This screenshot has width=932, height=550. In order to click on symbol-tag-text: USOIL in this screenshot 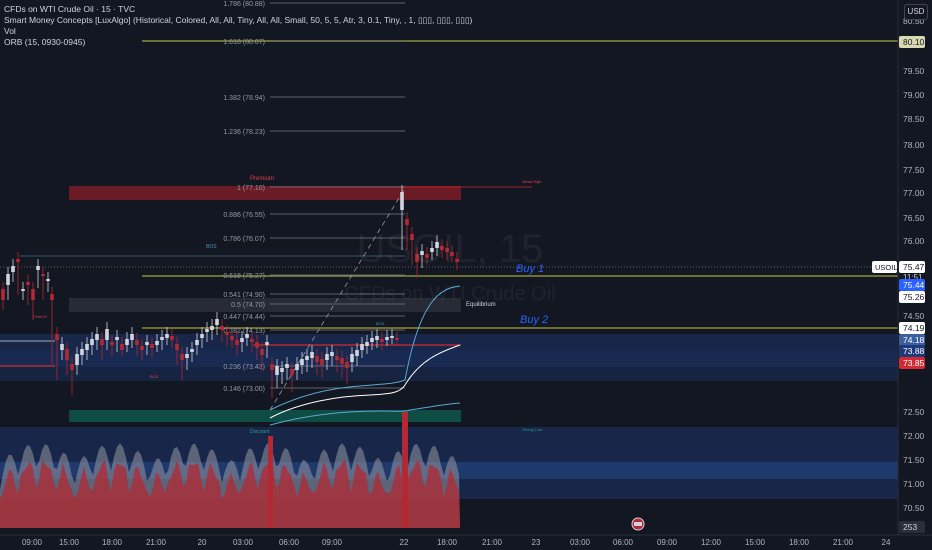, I will do `click(886, 267)`.